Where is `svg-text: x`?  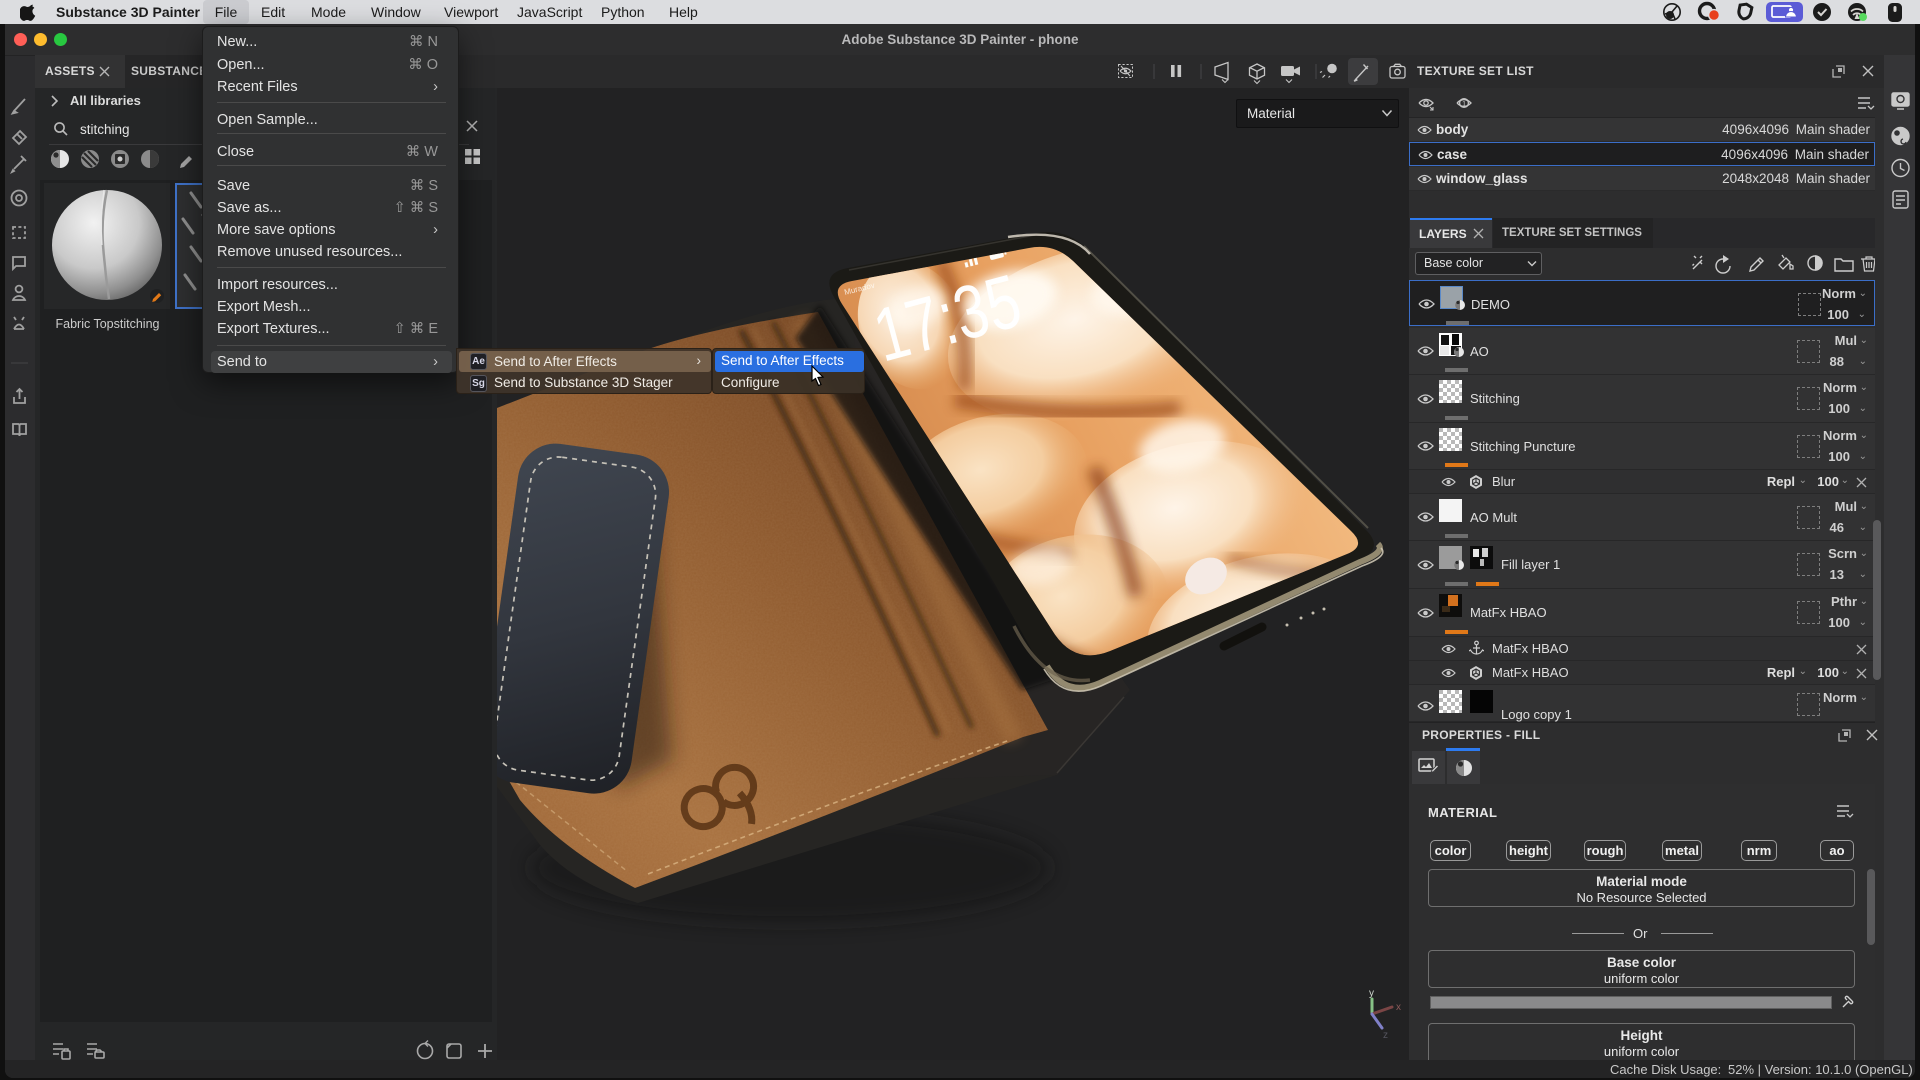
svg-text: x is located at coordinates (1398, 1007).